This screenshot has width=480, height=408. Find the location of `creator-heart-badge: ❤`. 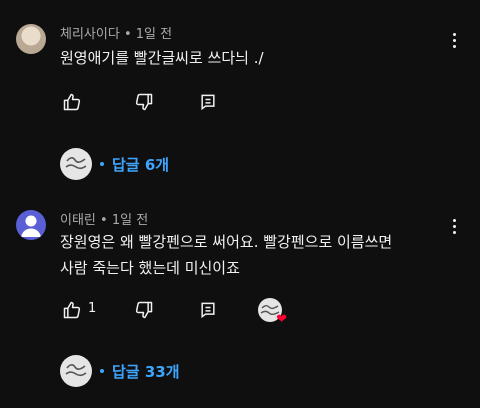

creator-heart-badge: ❤ is located at coordinates (272, 312).